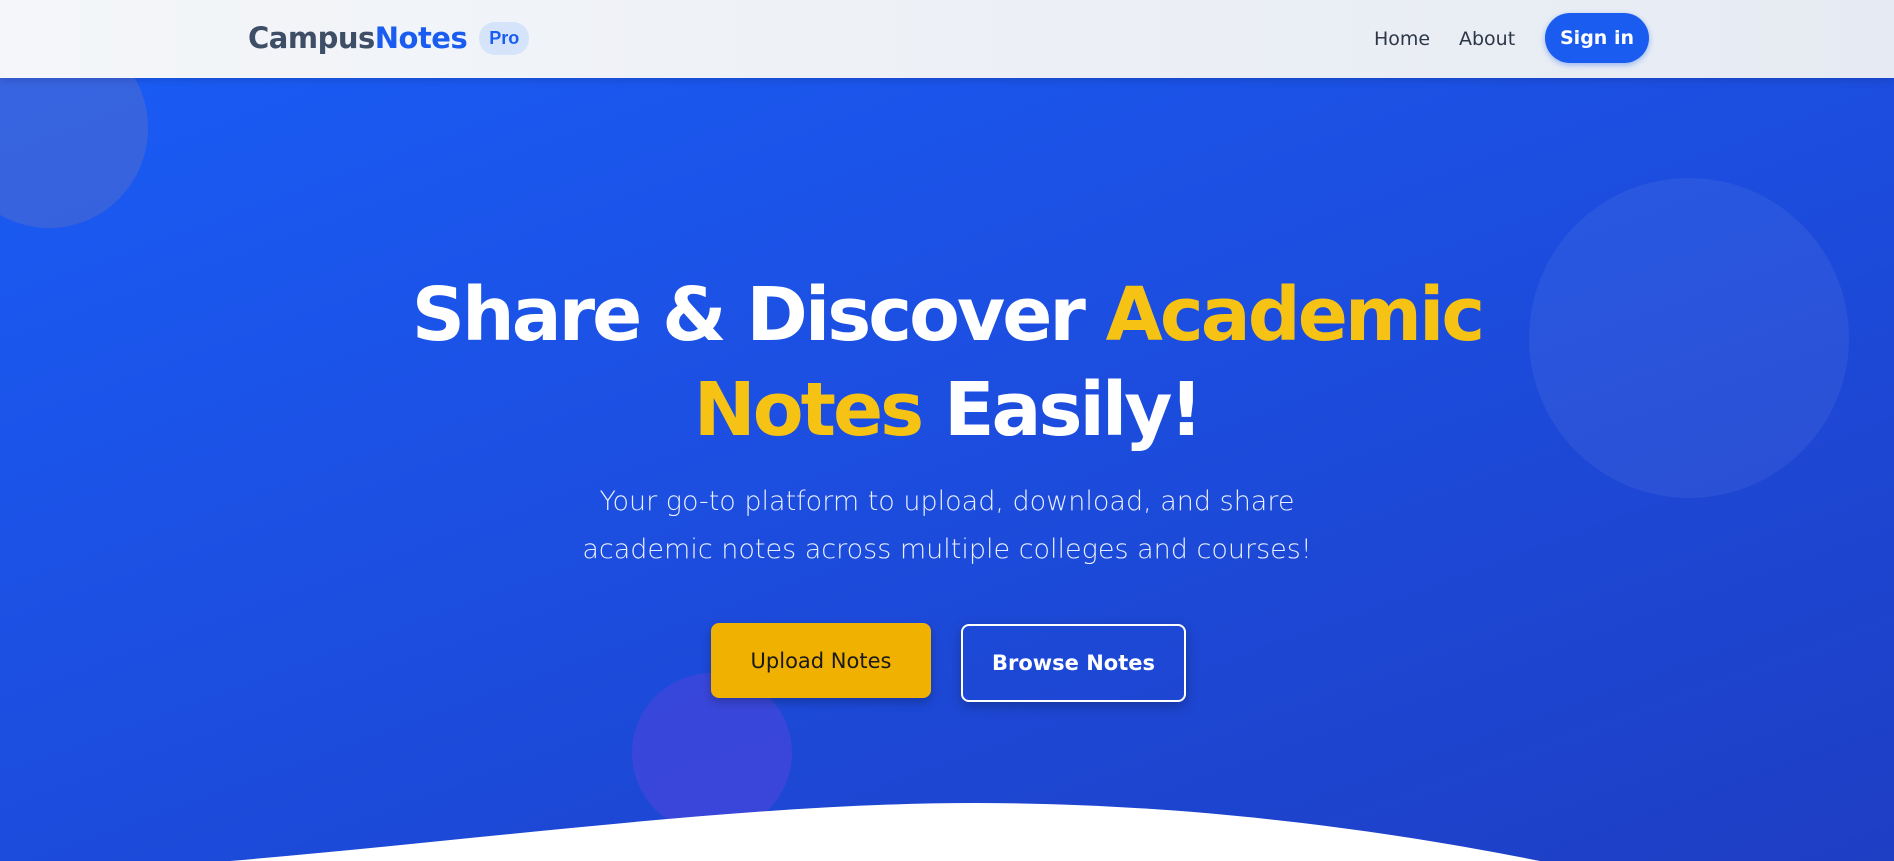  Describe the element at coordinates (1487, 39) in the screenshot. I see `nav-about-link: About` at that location.